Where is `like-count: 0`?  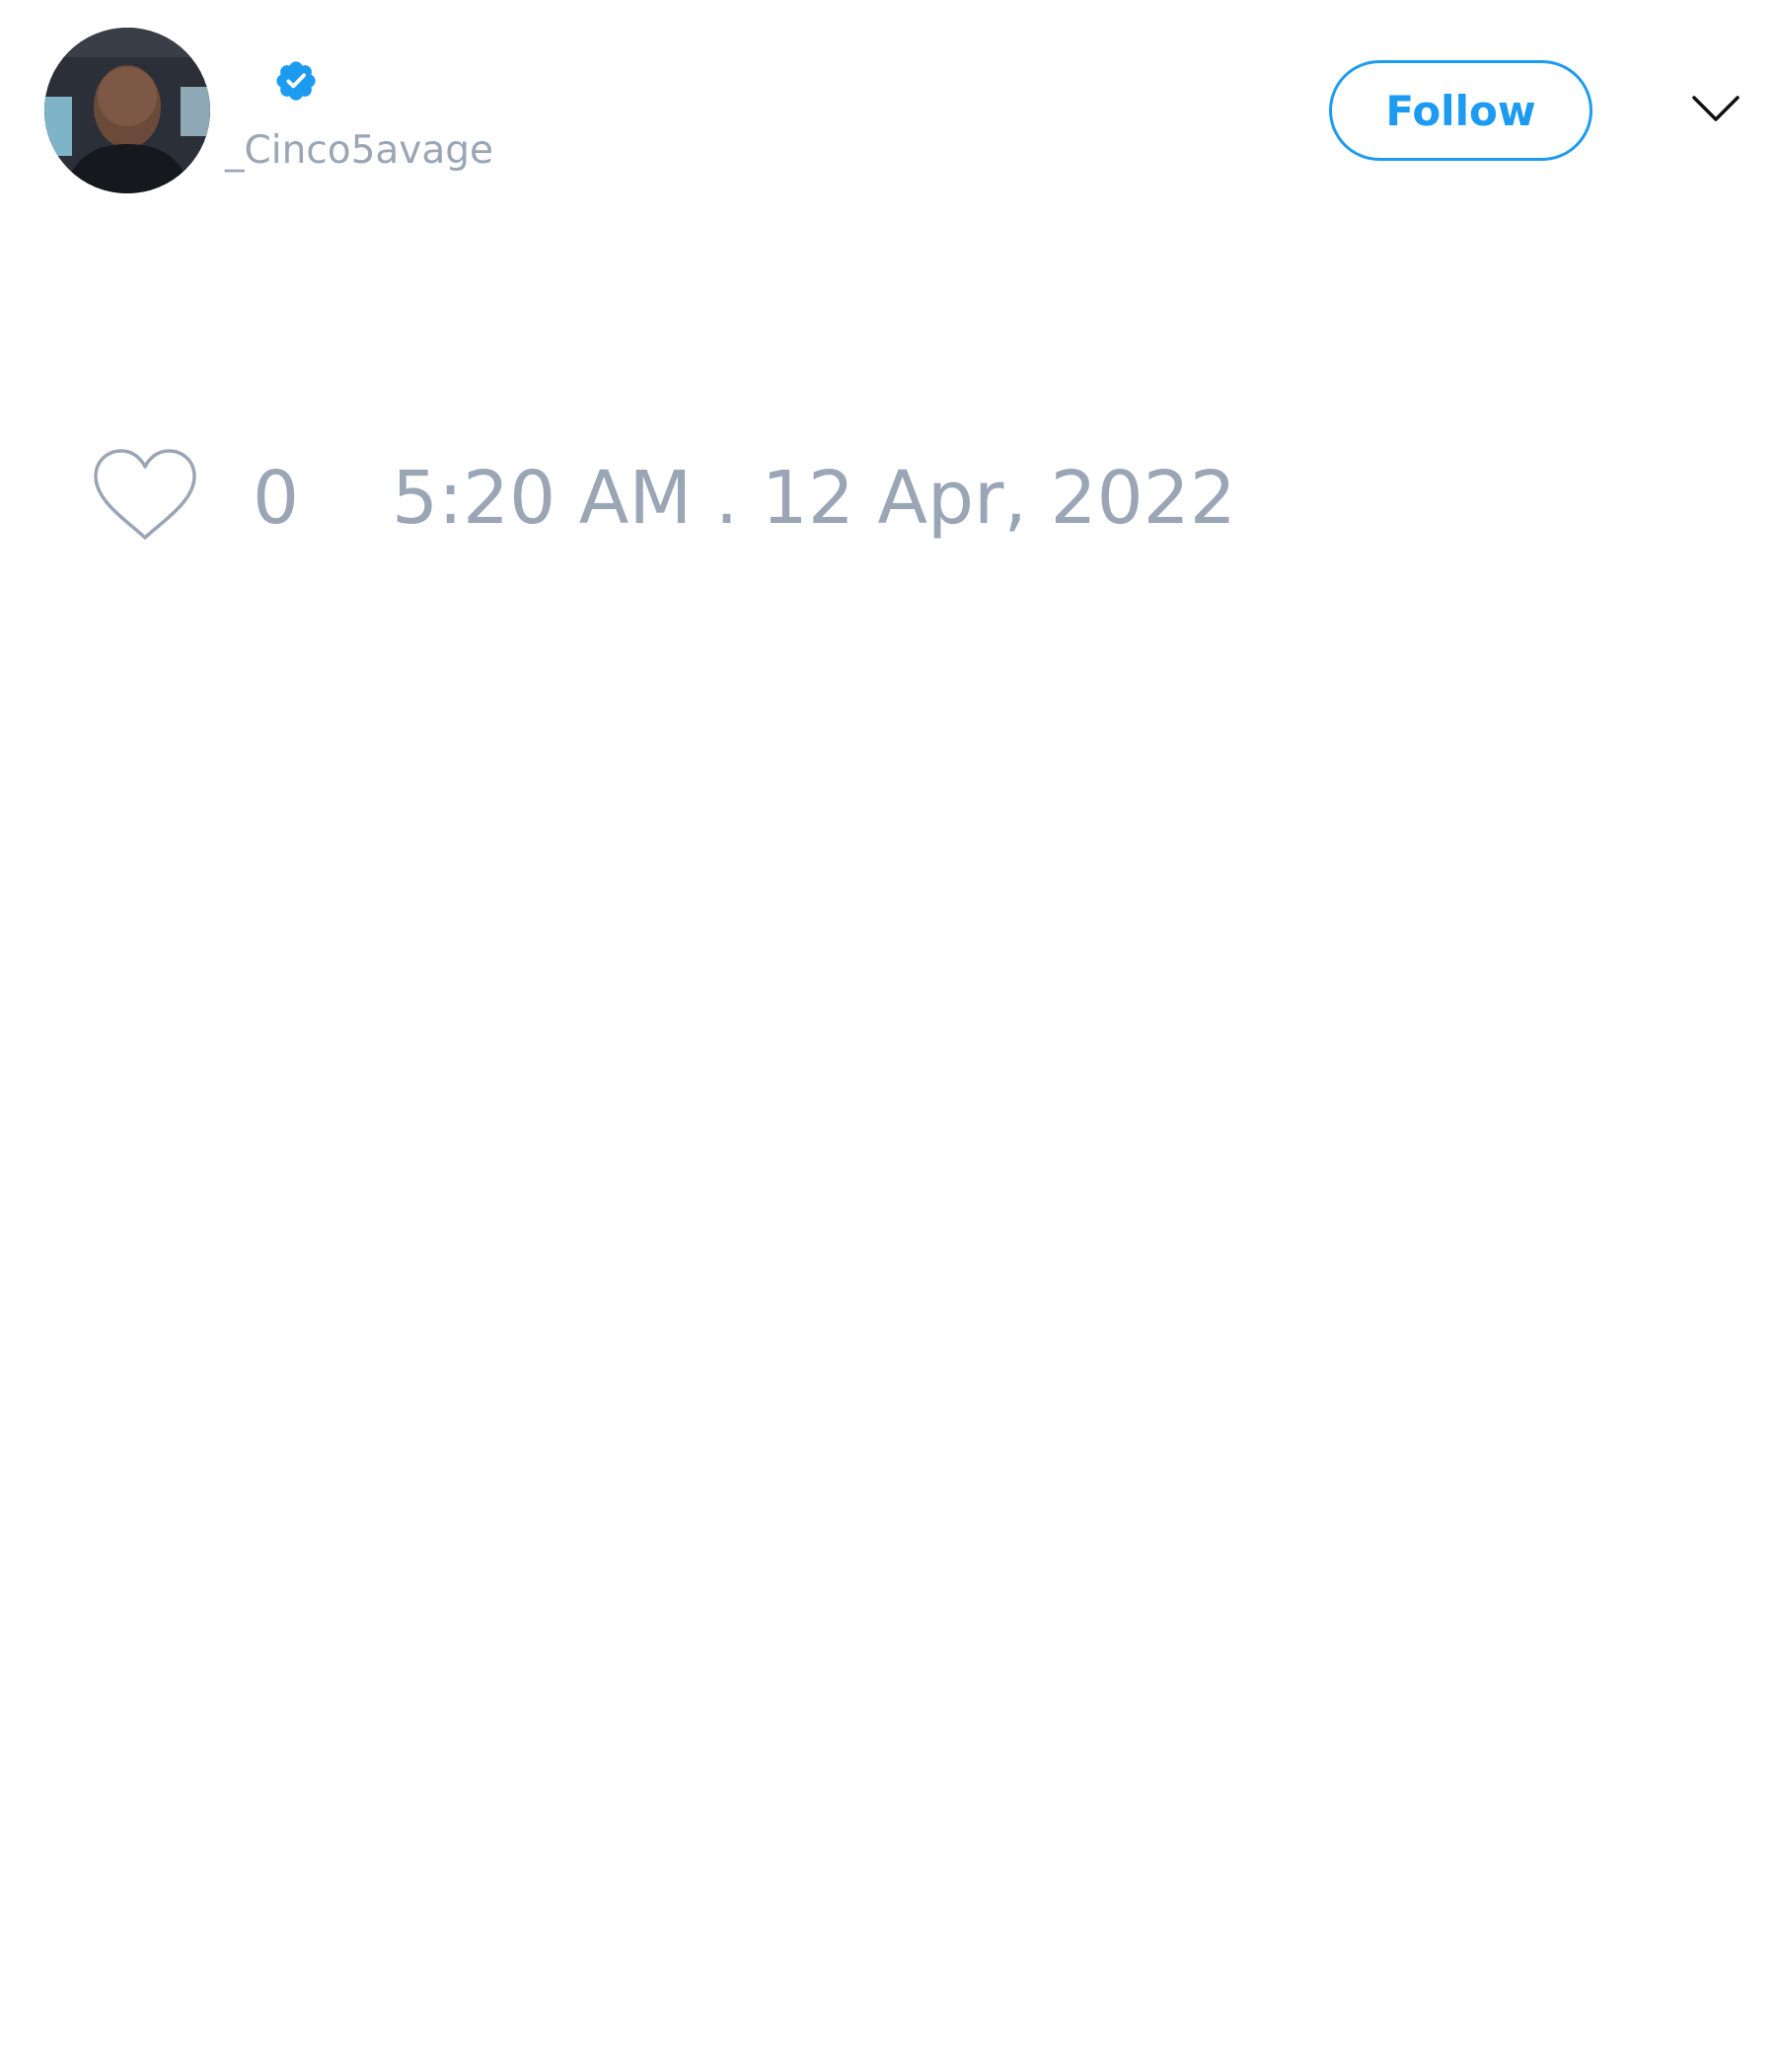 like-count: 0 is located at coordinates (277, 499).